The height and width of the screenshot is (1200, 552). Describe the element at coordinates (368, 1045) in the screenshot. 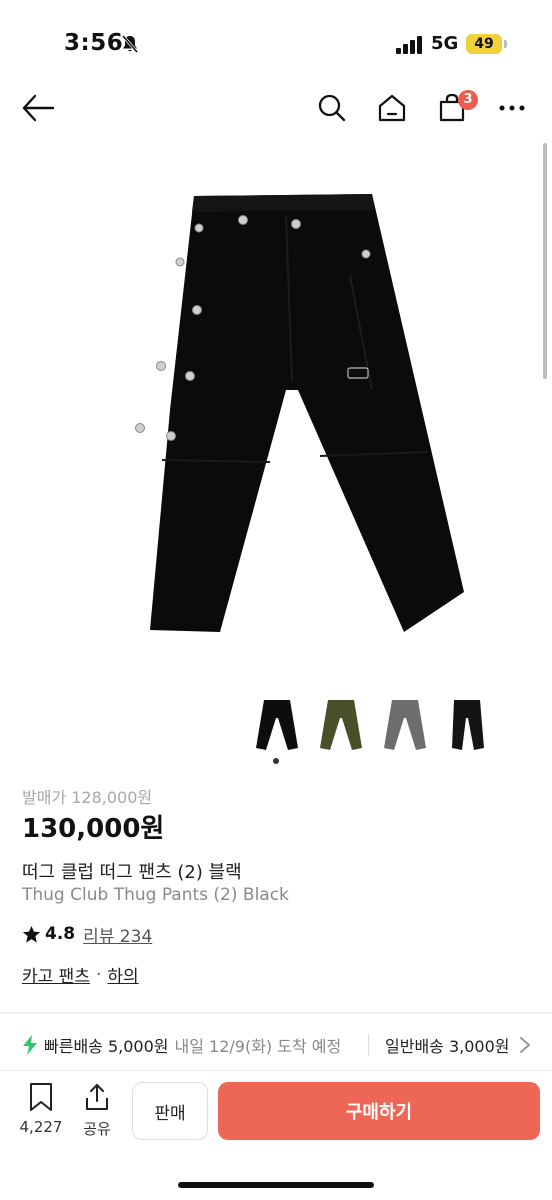

I see `shipping-divider` at that location.